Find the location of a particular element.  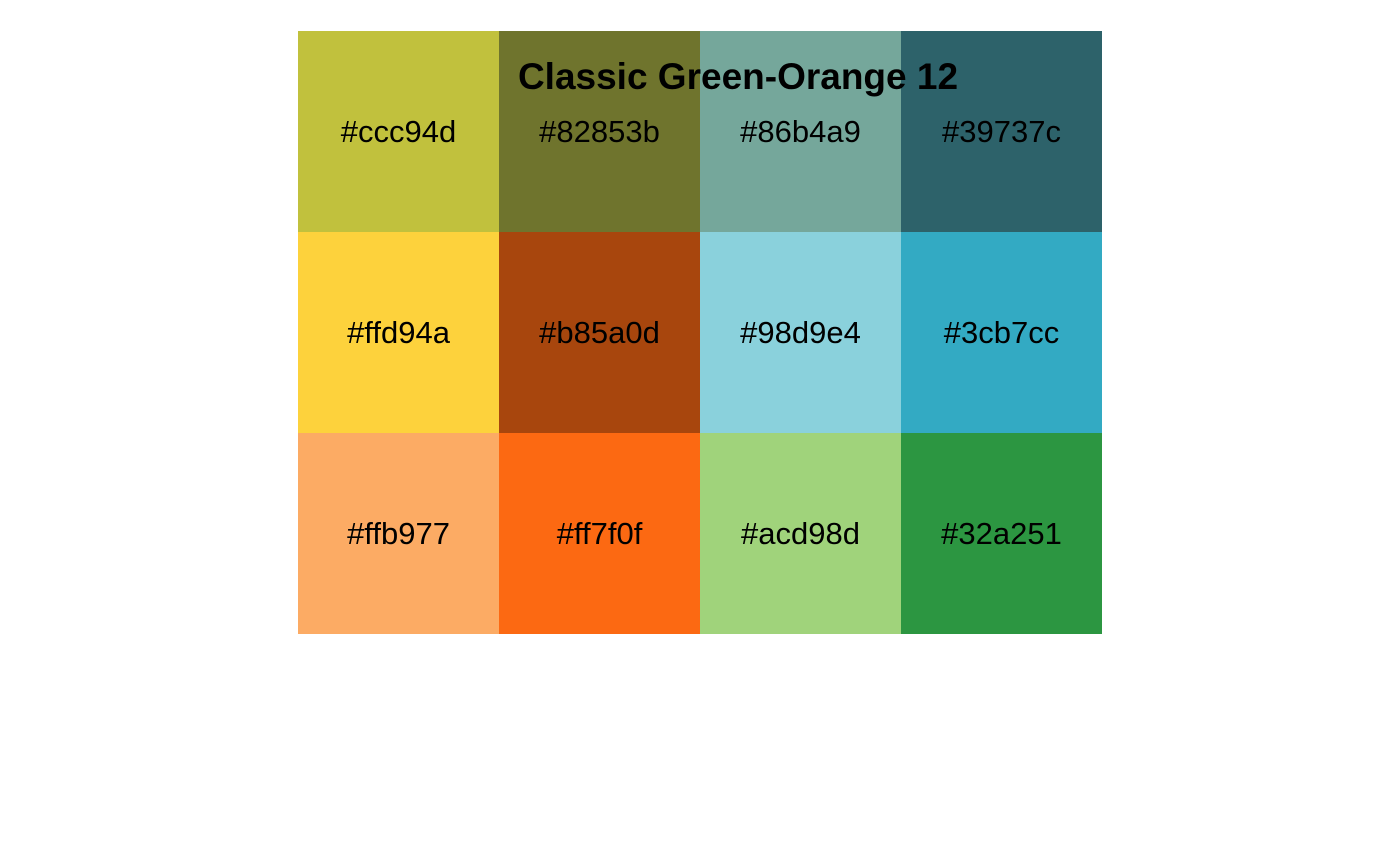

swatch-hex-label: #ffb977 is located at coordinates (398, 533).